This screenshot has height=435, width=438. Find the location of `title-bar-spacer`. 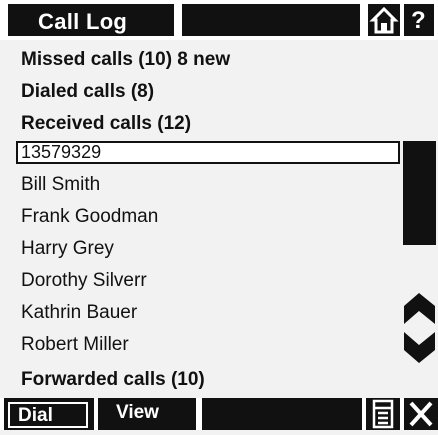

title-bar-spacer is located at coordinates (271, 20).